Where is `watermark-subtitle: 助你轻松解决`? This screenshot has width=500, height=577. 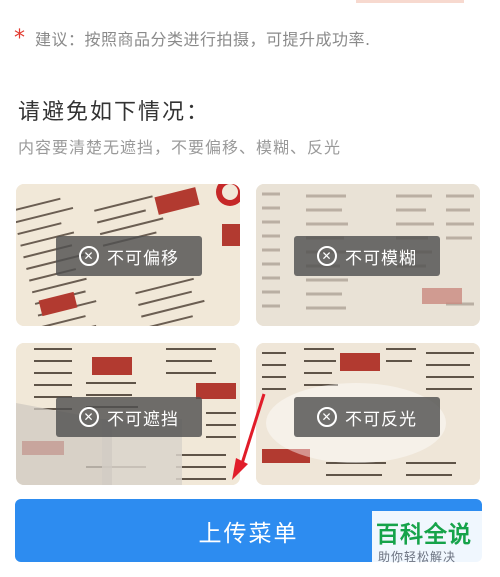
watermark-subtitle: 助你轻松解决 is located at coordinates (417, 557).